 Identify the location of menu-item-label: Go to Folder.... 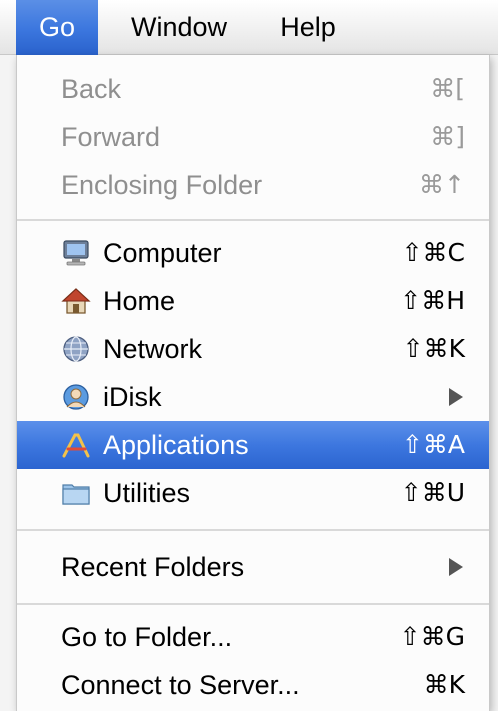
(147, 637).